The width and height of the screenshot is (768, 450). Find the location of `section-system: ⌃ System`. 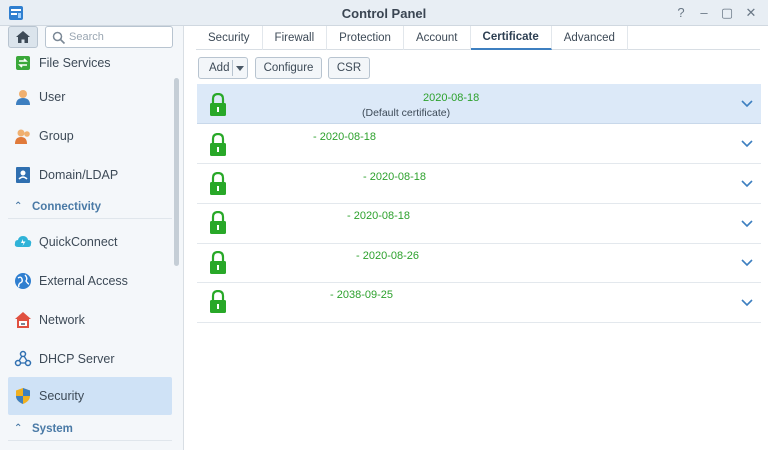

section-system: ⌃ System is located at coordinates (90, 429).